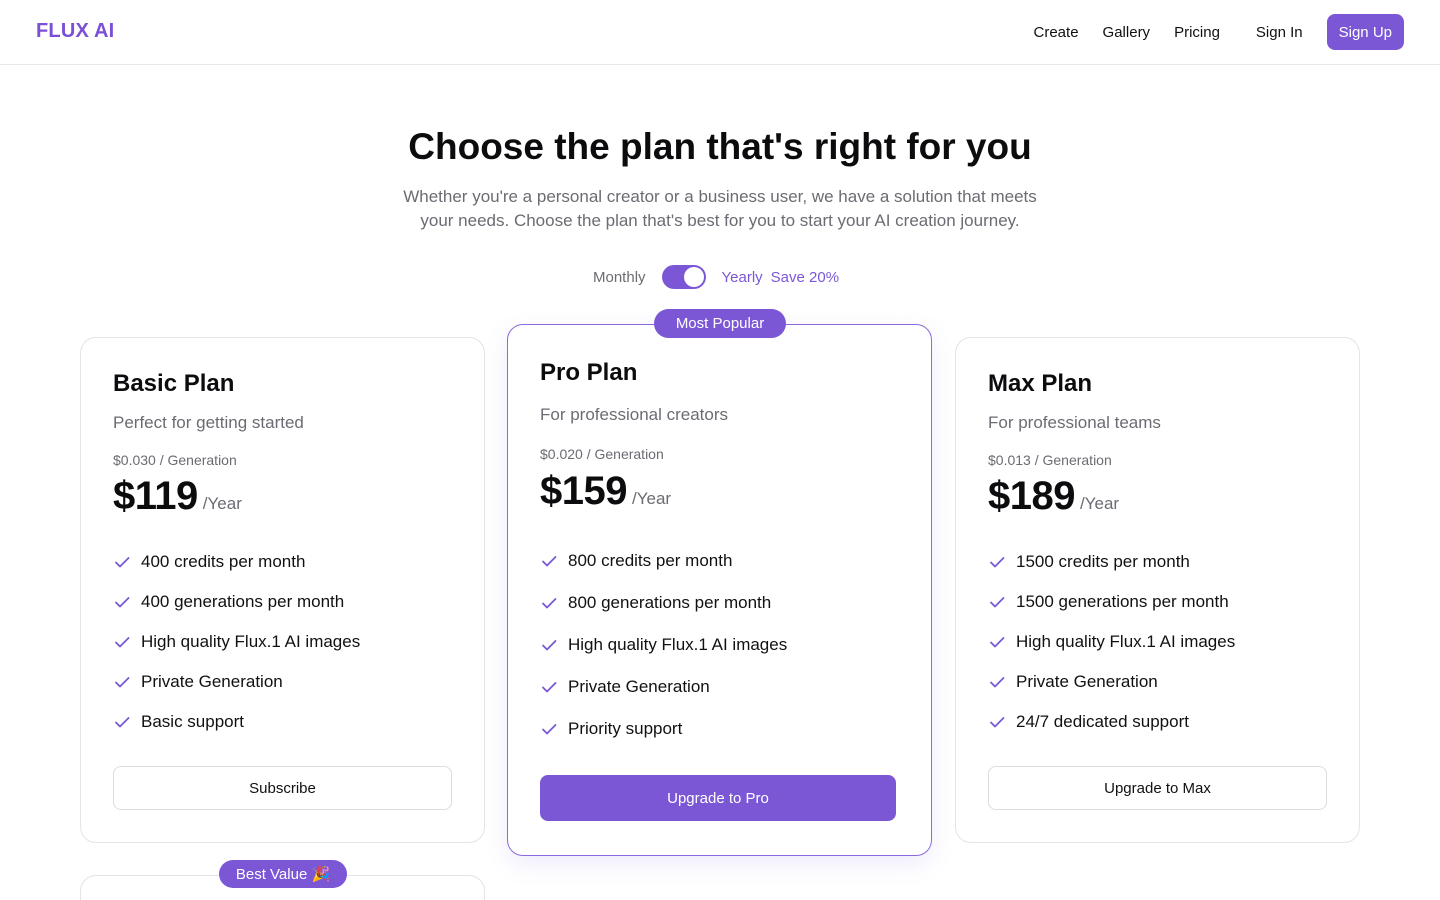 The width and height of the screenshot is (1440, 900). Describe the element at coordinates (634, 414) in the screenshot. I see `plan-description: For professional creators` at that location.